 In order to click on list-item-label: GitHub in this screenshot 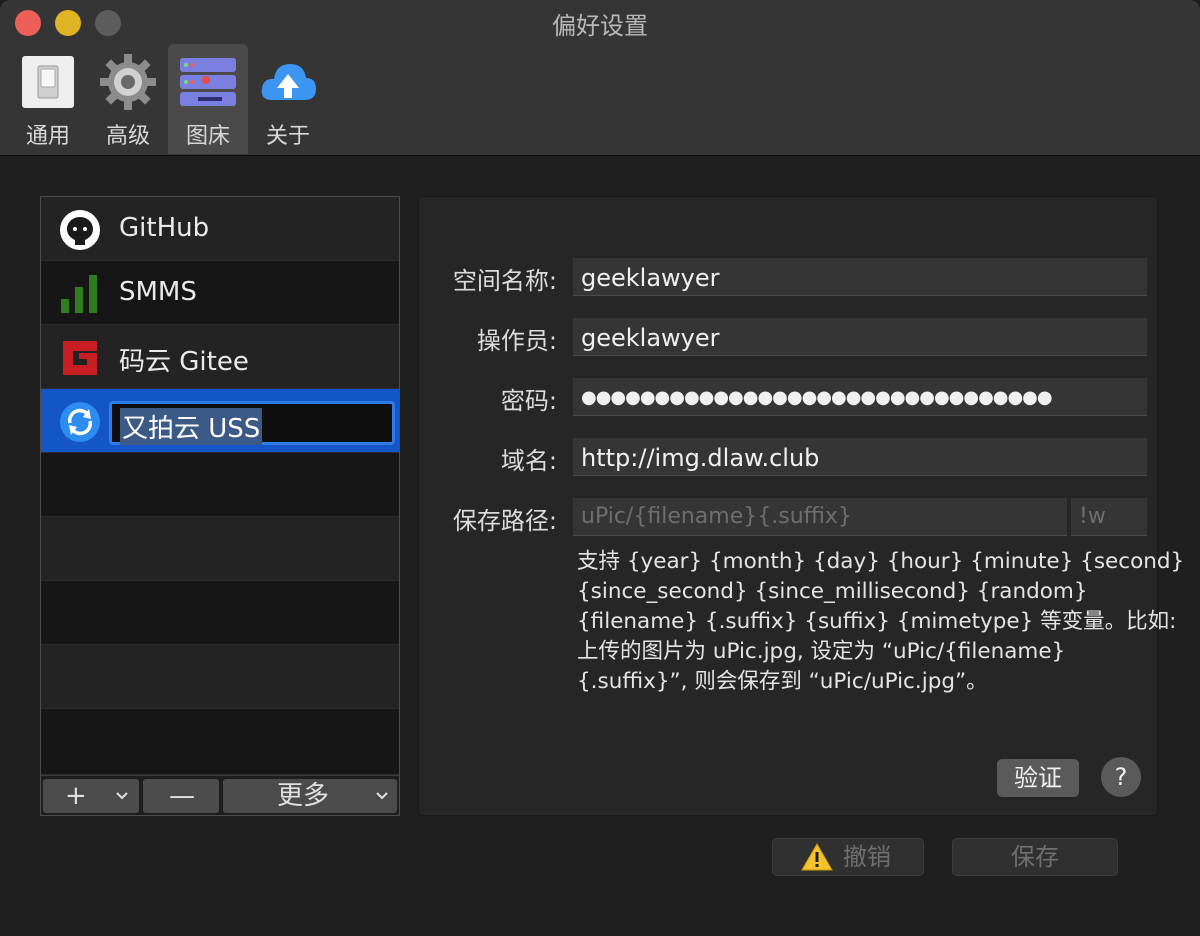, I will do `click(164, 228)`.